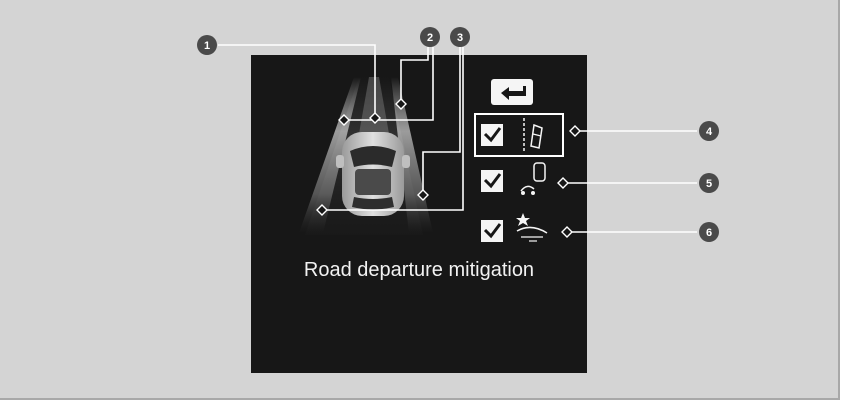 The image size is (841, 401). Describe the element at coordinates (389, 84) in the screenshot. I see `leader-line-2b` at that location.